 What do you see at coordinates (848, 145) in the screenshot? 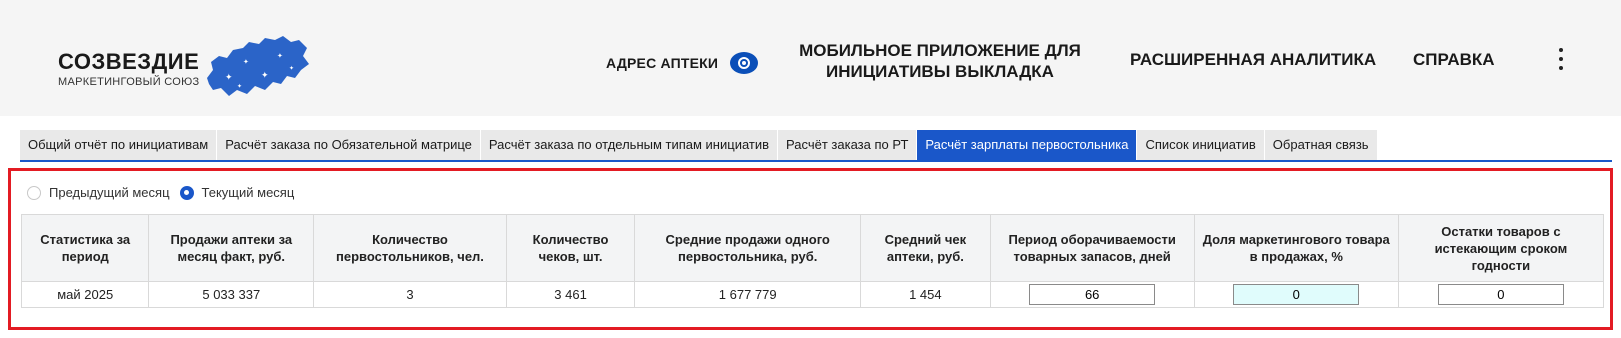
I see `tab-rt-order: Расчёт заказа по РТ` at bounding box center [848, 145].